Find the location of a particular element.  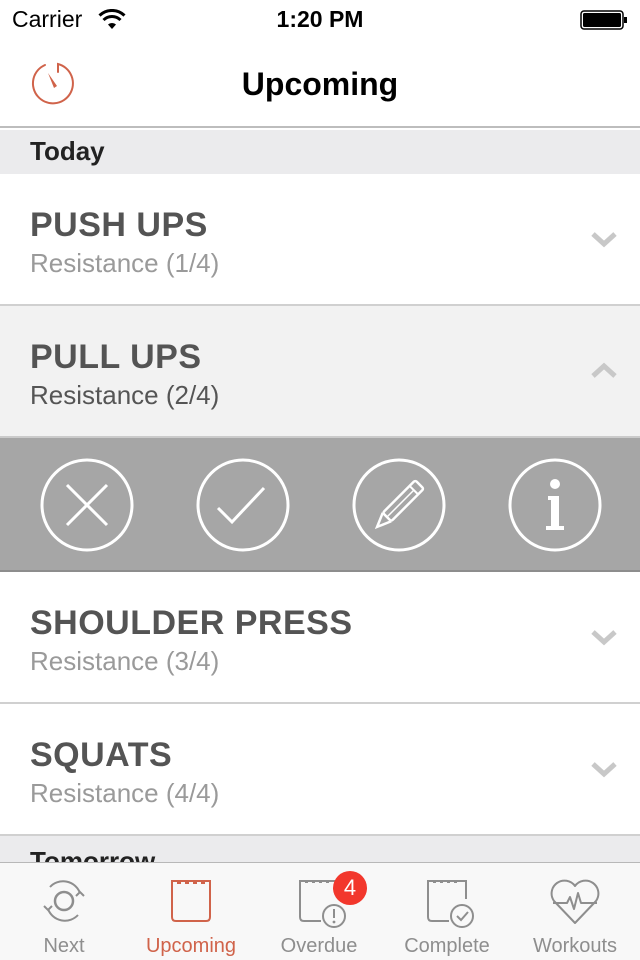

info-circle-icon is located at coordinates (555, 505).